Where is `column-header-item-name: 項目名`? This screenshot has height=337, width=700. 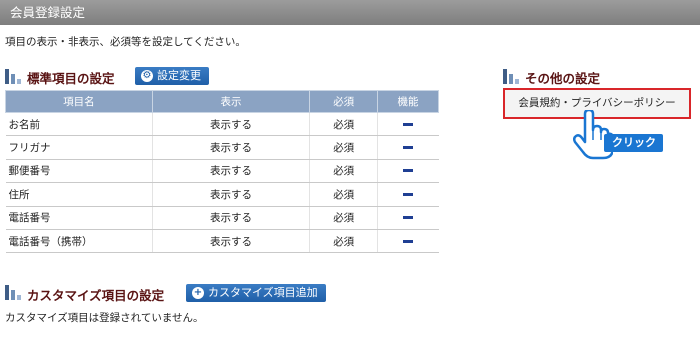
column-header-item-name: 項目名 is located at coordinates (79, 101).